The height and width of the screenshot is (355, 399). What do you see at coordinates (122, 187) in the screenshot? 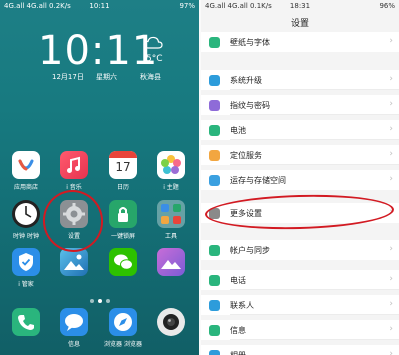
I see `app-label: 日历` at bounding box center [122, 187].